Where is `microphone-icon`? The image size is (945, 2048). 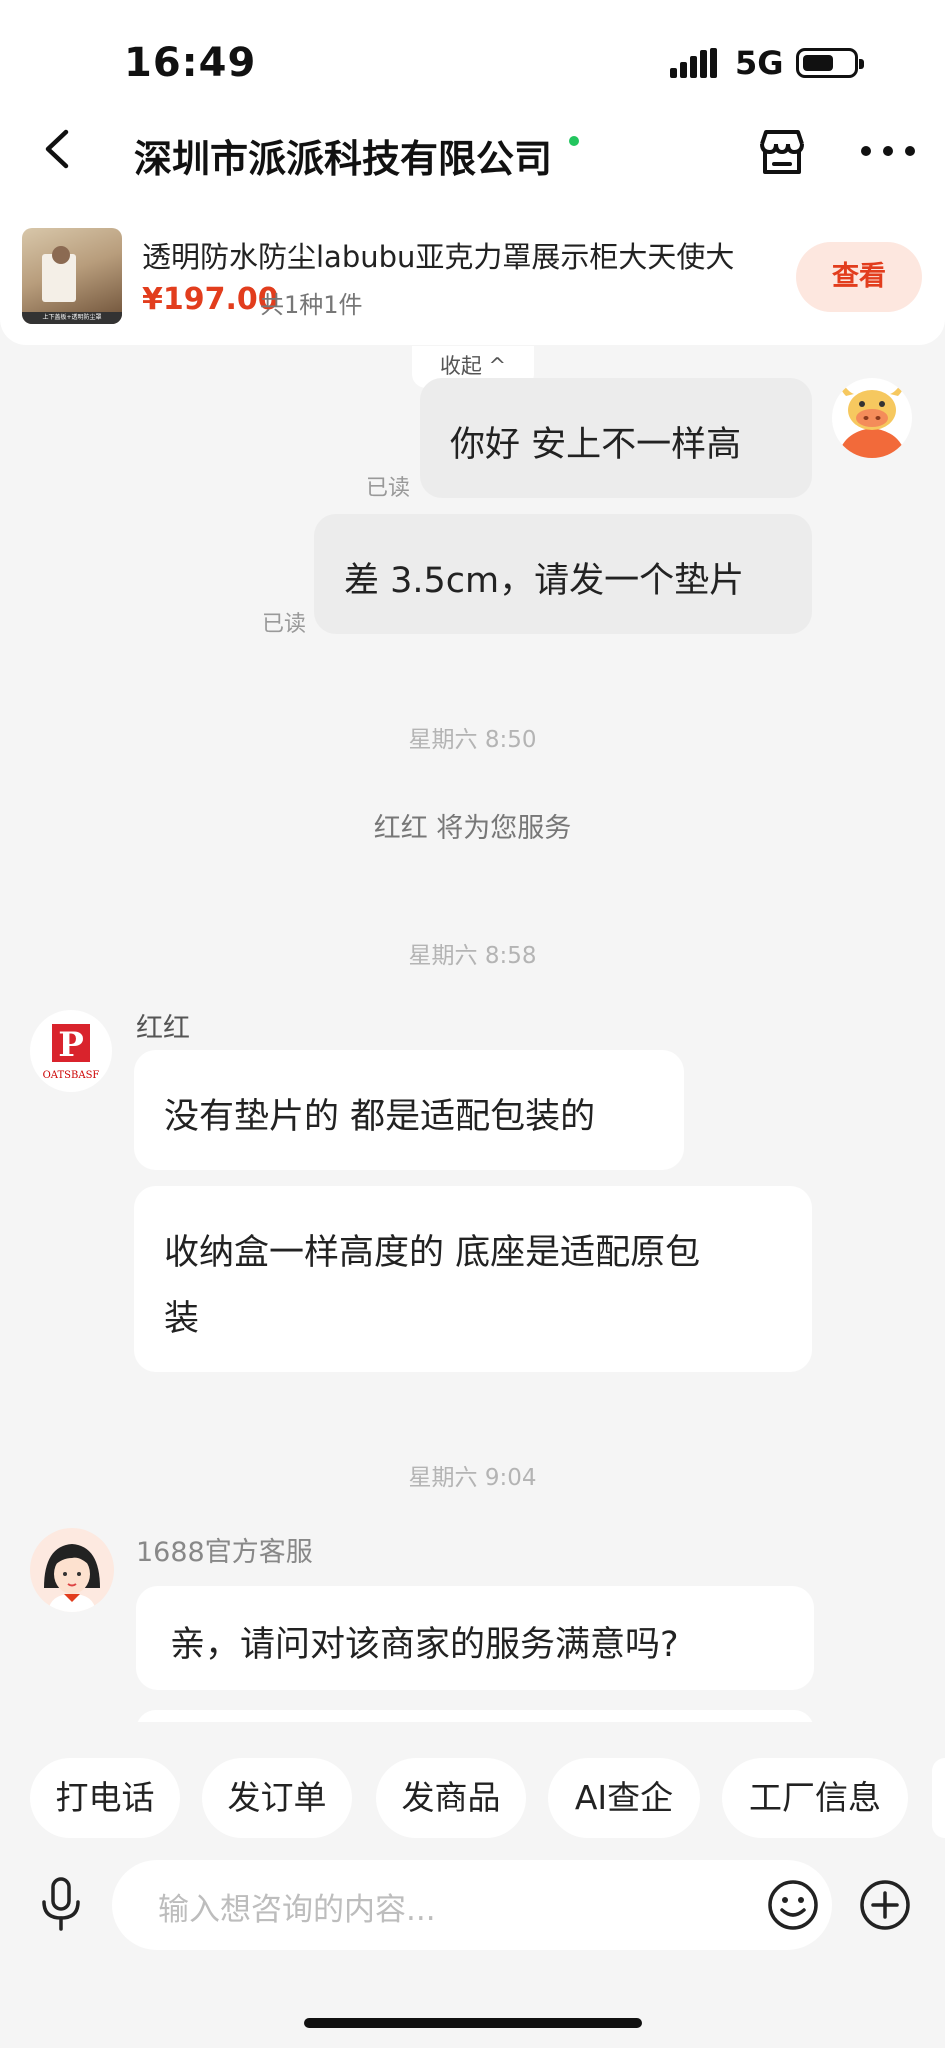 microphone-icon is located at coordinates (61, 1904).